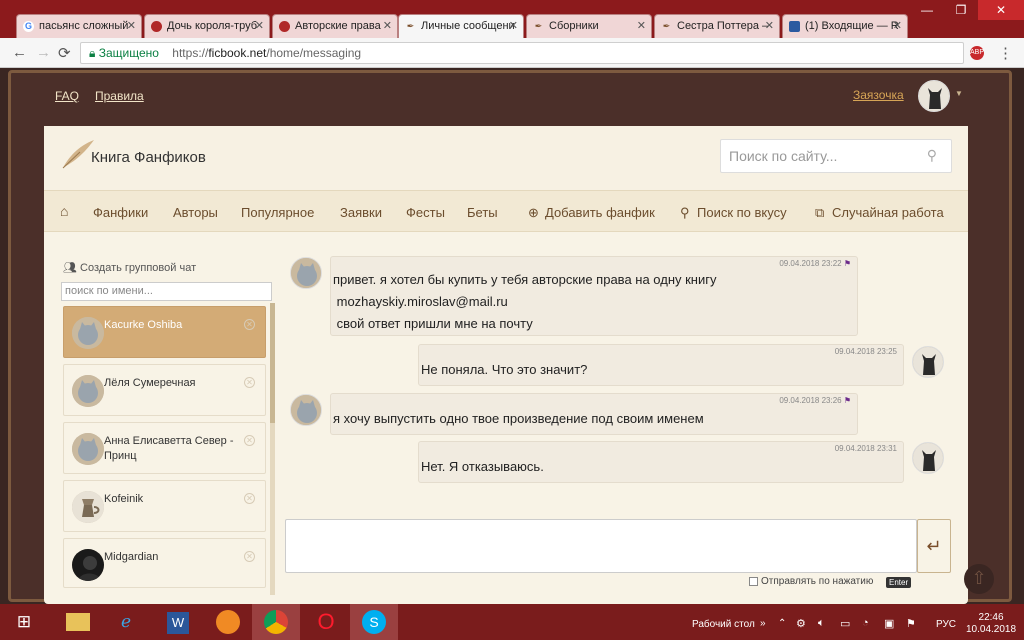 The width and height of the screenshot is (1024, 640). Describe the element at coordinates (991, 624) in the screenshot. I see `clock: 22:46 10.04.2018` at that location.